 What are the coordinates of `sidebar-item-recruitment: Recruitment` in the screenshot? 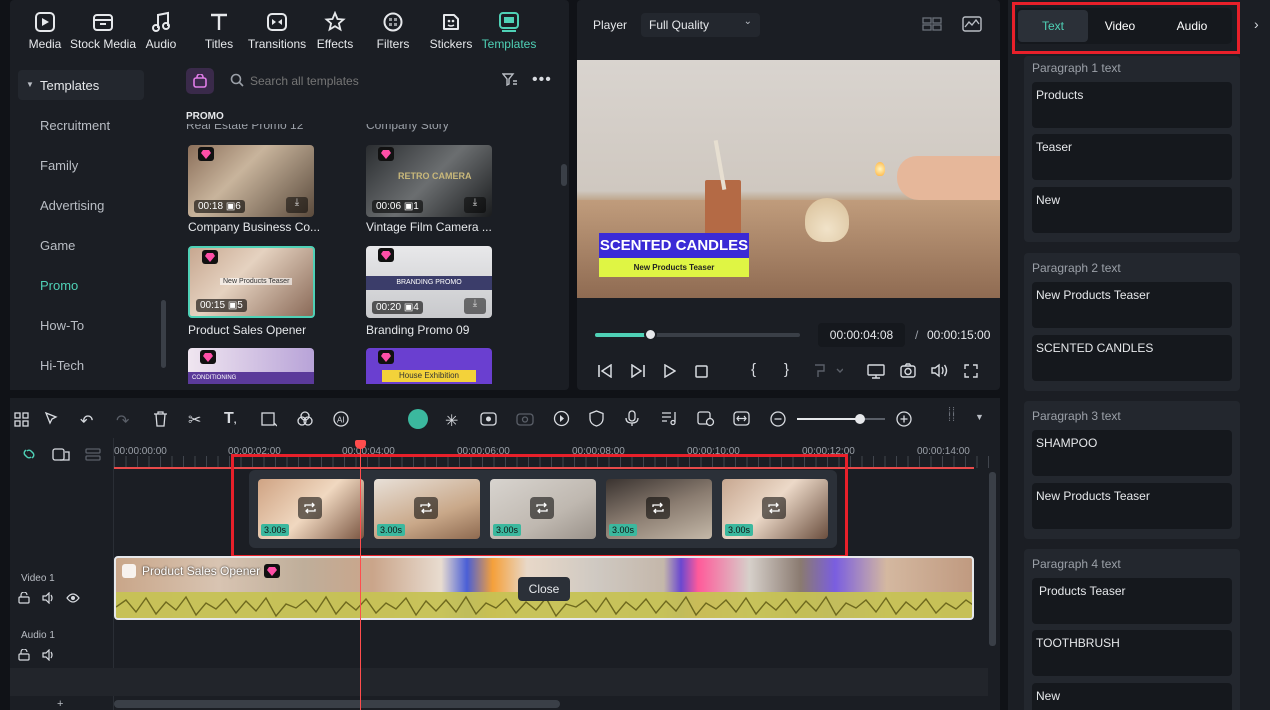 It's located at (75, 125).